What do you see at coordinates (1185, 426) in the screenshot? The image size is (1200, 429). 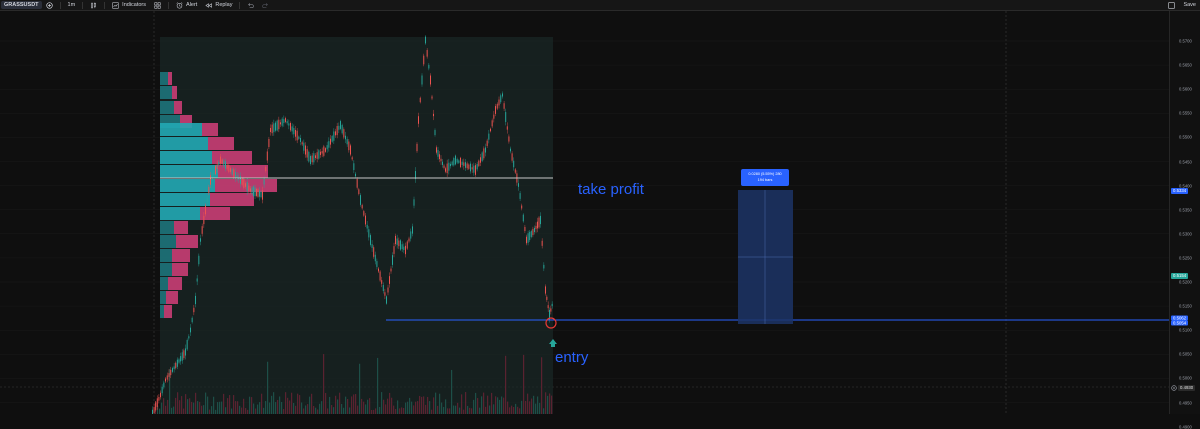 I see `price-tick-label: 0.4900` at bounding box center [1185, 426].